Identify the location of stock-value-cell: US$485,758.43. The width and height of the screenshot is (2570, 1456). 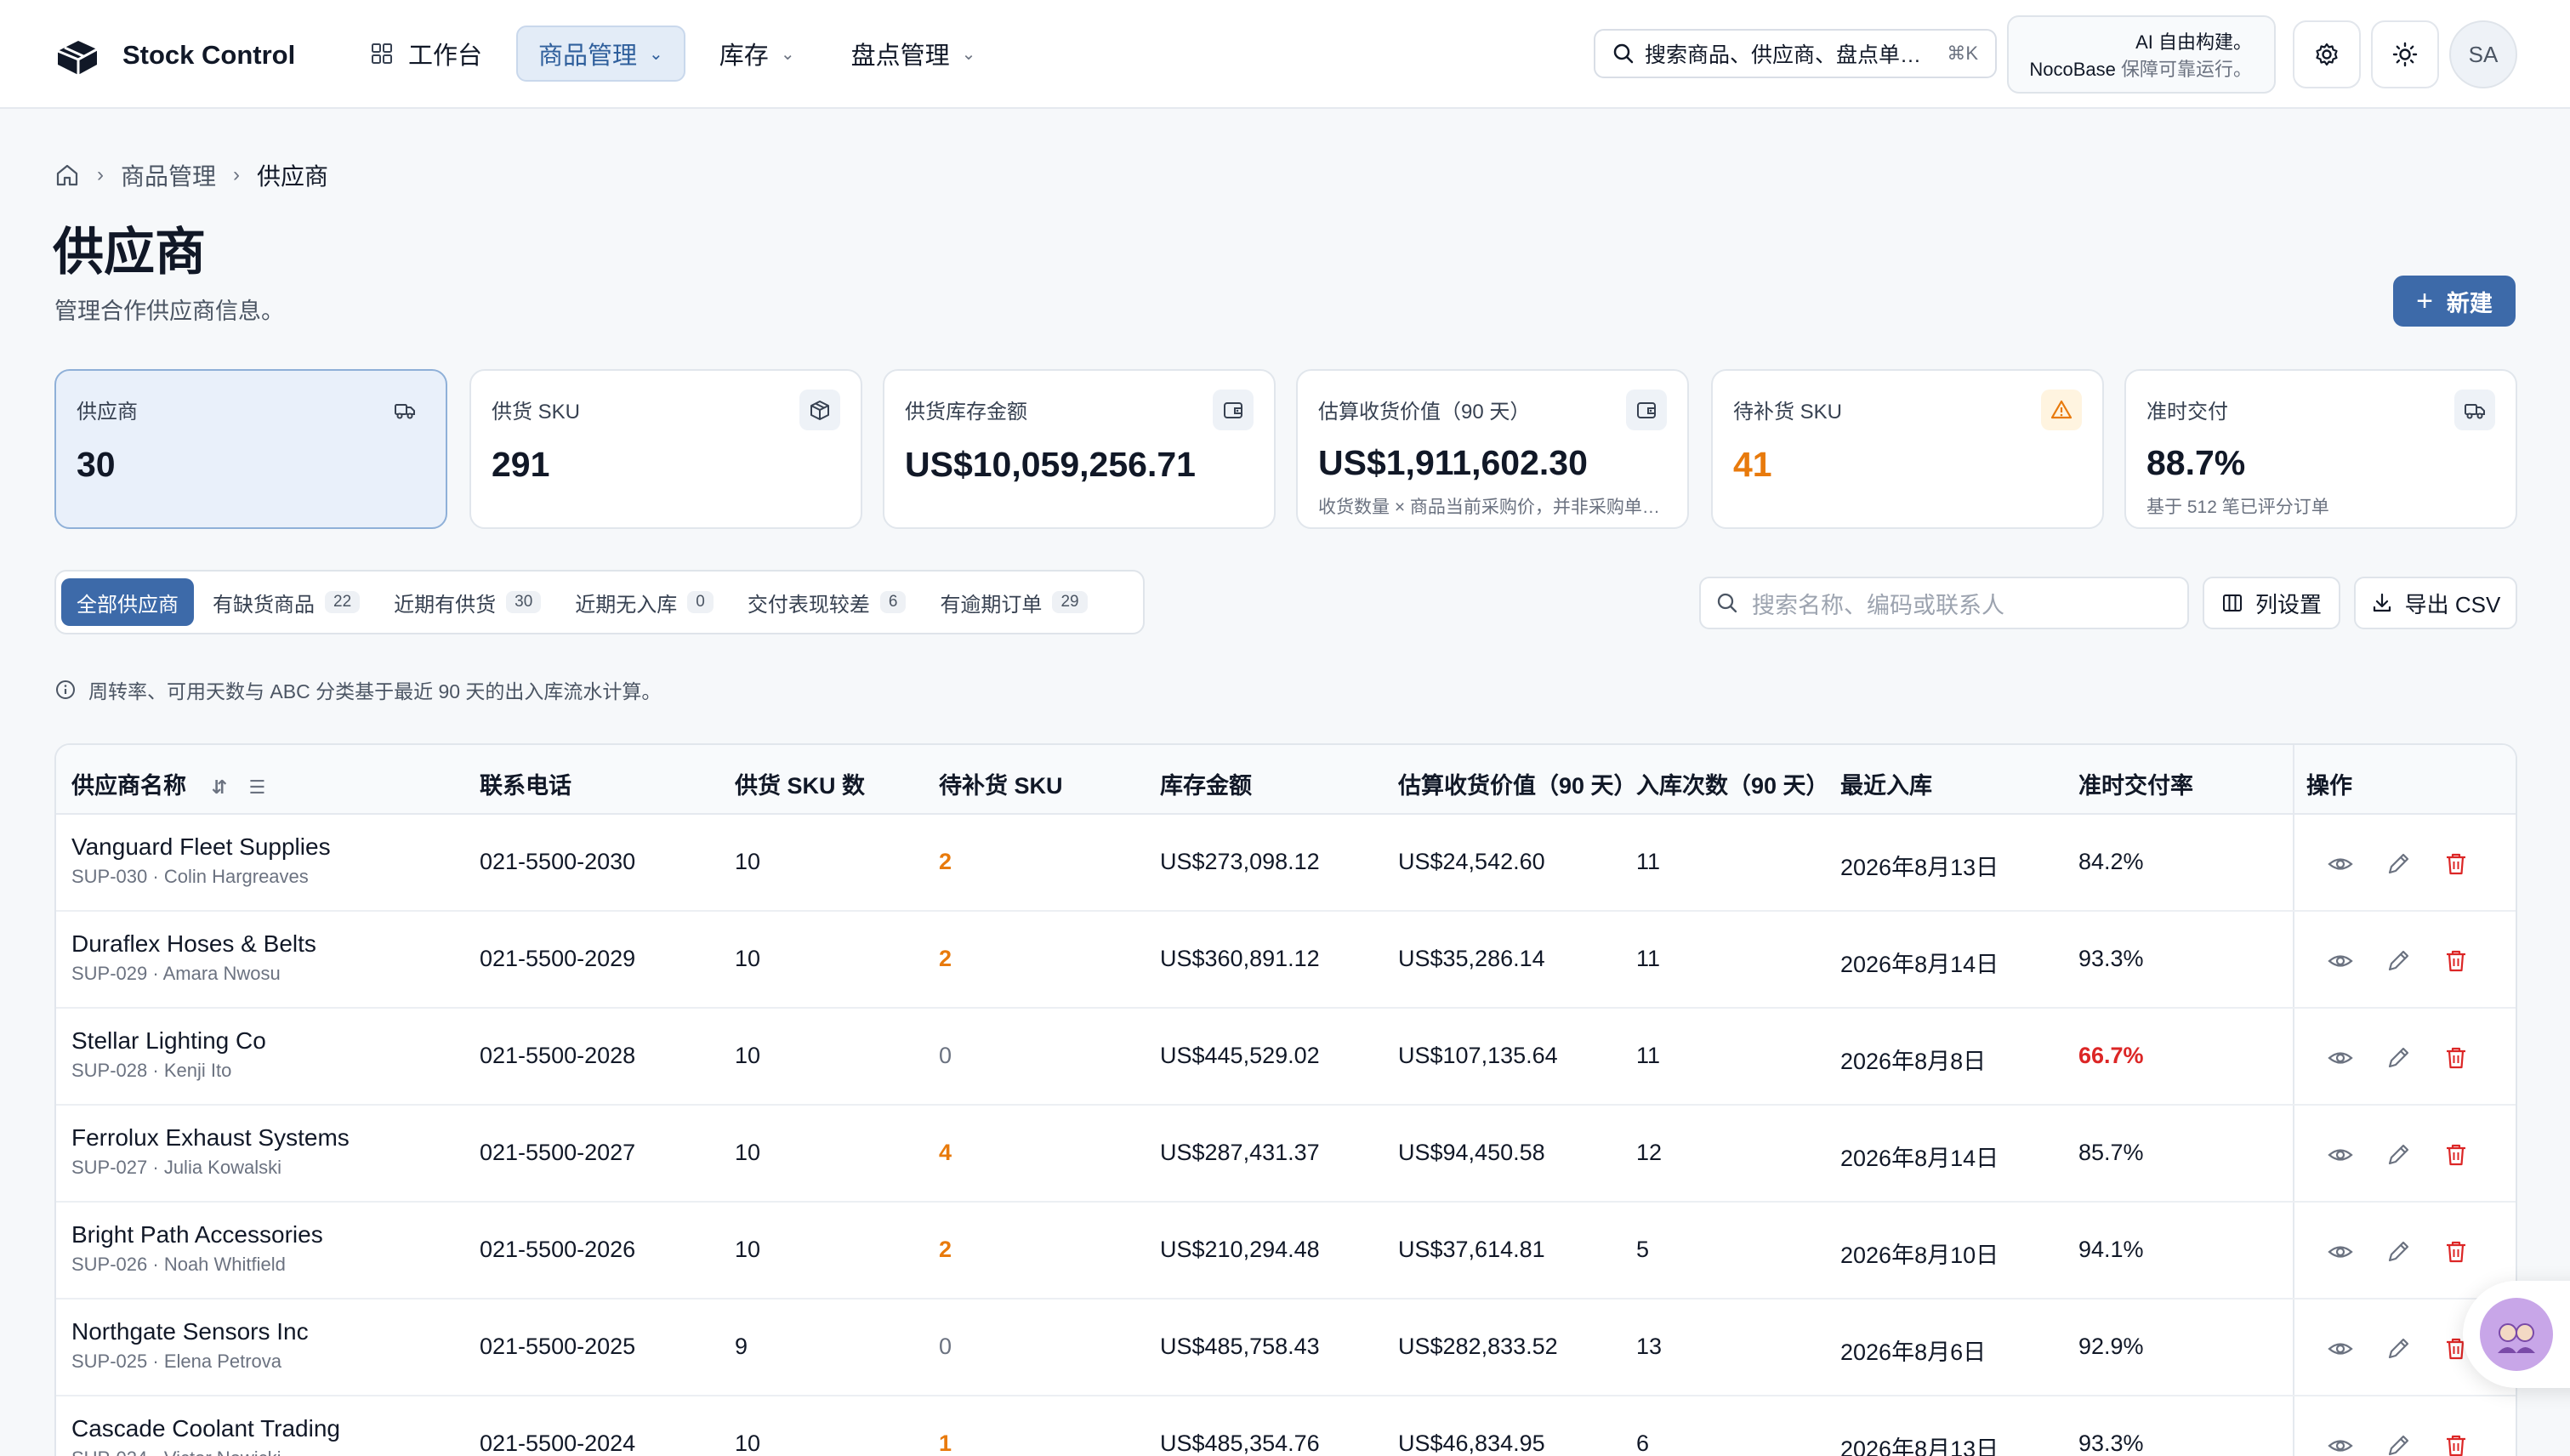
(1240, 1346).